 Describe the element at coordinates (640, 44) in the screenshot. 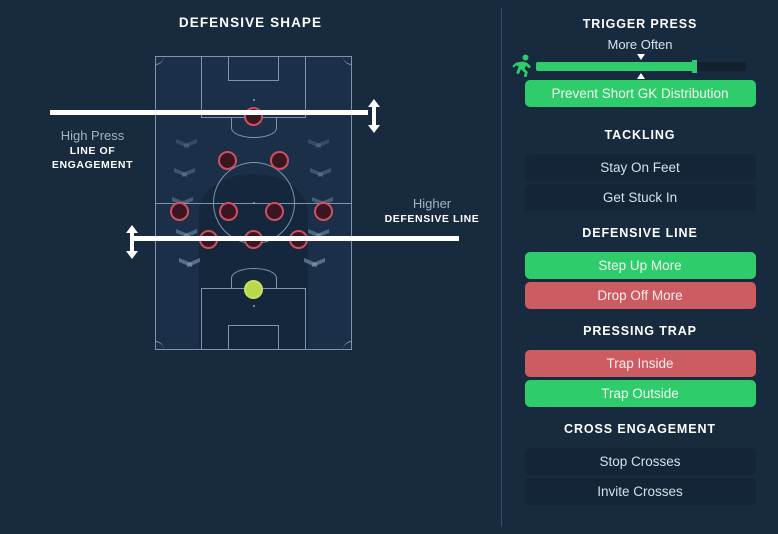

I see `trigger-press-value: More Often` at that location.